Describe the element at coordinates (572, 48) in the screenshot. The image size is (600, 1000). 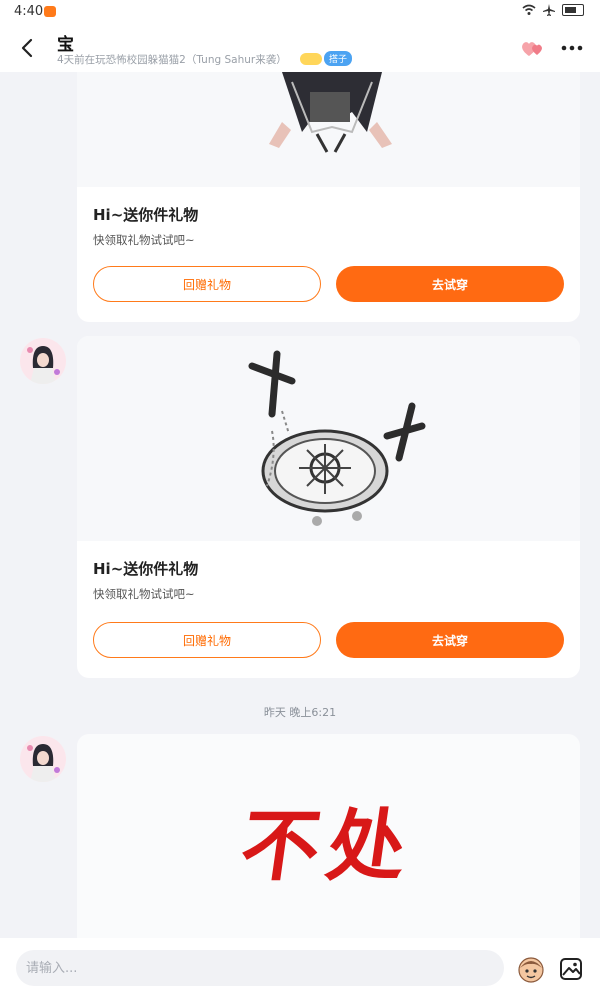
I see `more-options-icon` at that location.